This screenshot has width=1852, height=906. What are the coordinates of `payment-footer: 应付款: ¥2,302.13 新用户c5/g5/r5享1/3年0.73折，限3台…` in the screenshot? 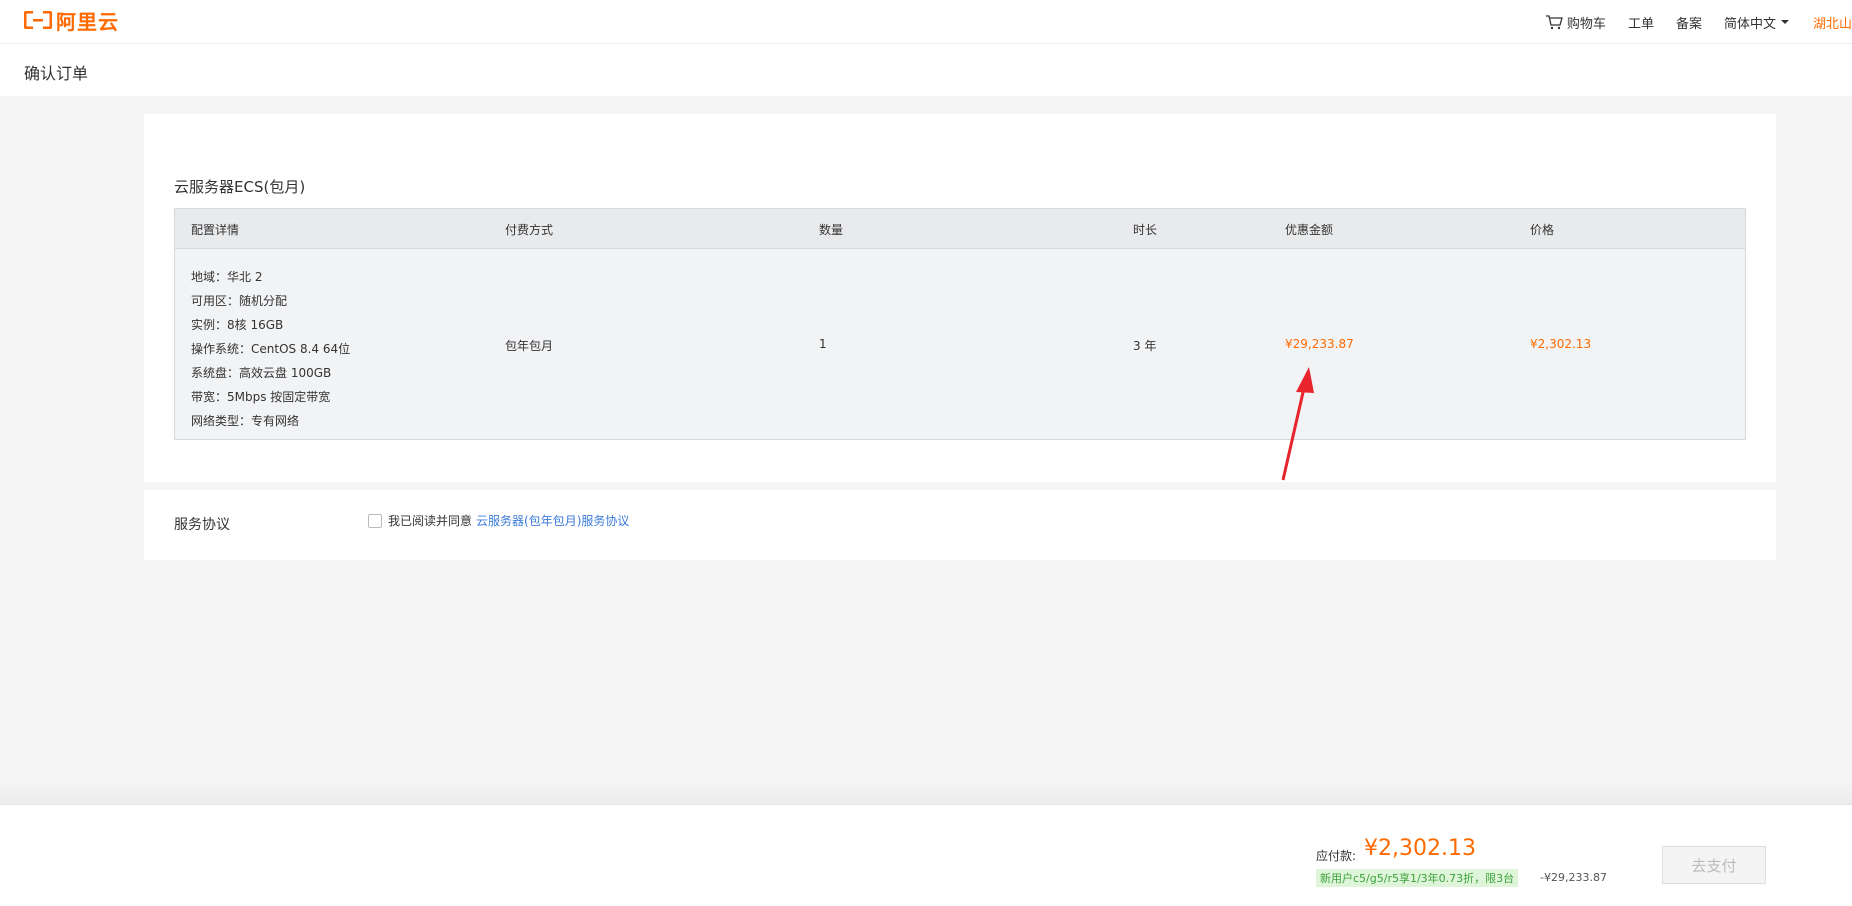 It's located at (926, 855).